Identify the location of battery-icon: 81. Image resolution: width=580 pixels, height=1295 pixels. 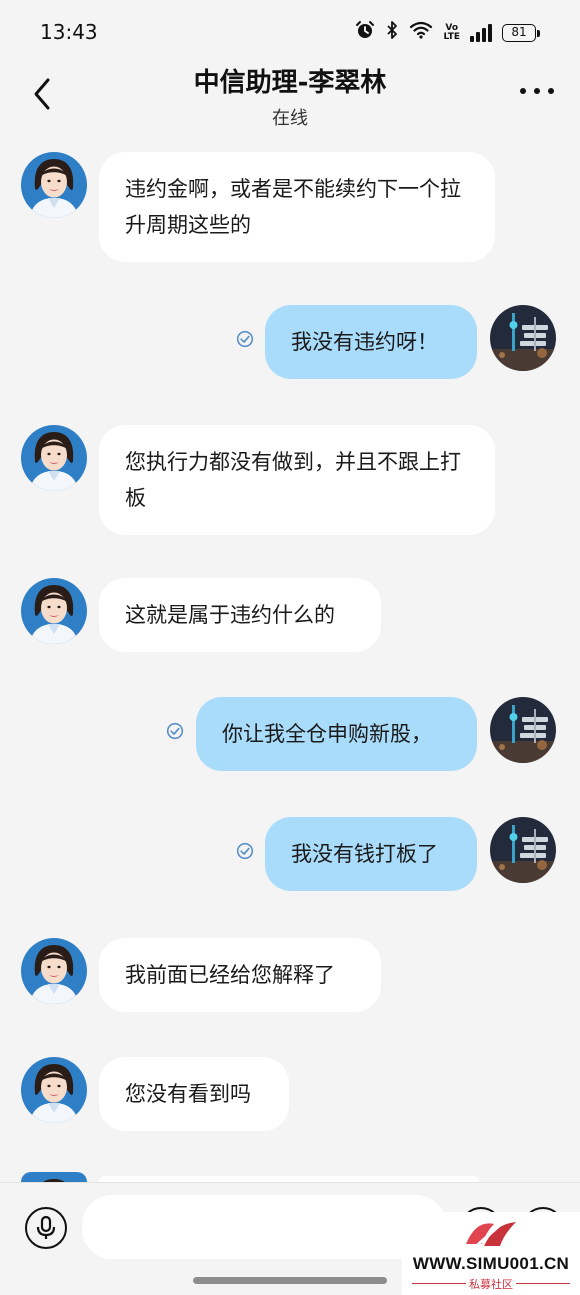
(521, 33).